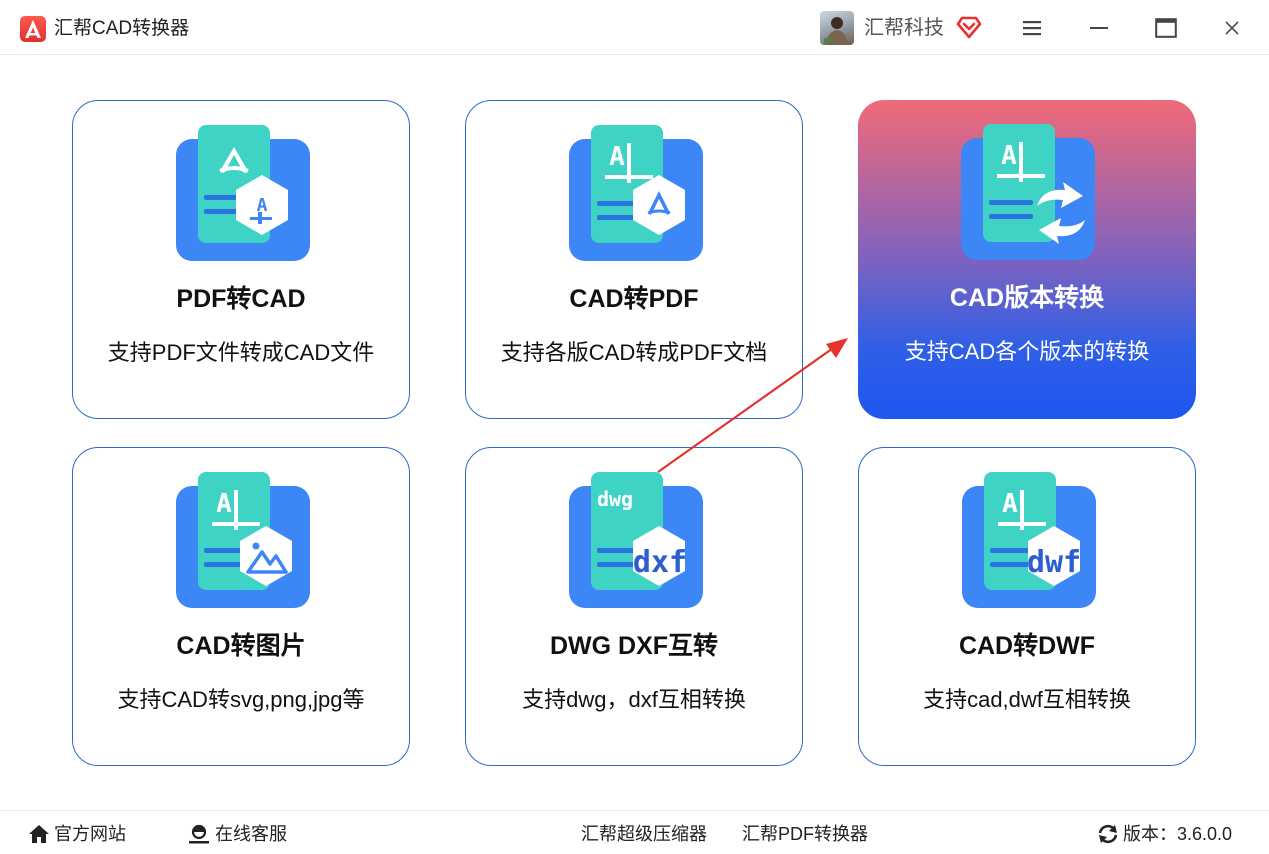  Describe the element at coordinates (904, 28) in the screenshot. I see `company-name: 汇帮科技` at that location.